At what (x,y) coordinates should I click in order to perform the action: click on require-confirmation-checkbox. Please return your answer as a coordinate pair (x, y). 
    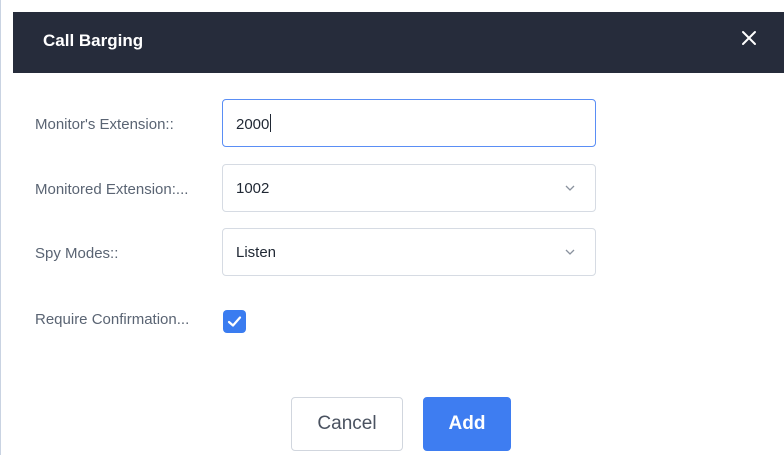
    Looking at the image, I should click on (234, 321).